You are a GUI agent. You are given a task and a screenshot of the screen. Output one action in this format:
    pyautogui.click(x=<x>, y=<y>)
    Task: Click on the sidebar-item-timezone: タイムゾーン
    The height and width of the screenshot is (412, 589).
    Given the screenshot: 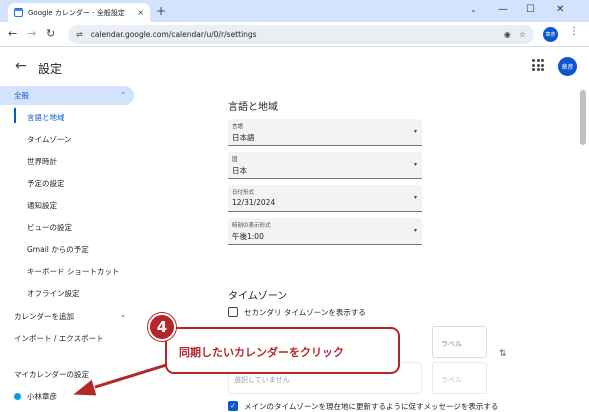 What is the action you would take?
    pyautogui.click(x=49, y=139)
    